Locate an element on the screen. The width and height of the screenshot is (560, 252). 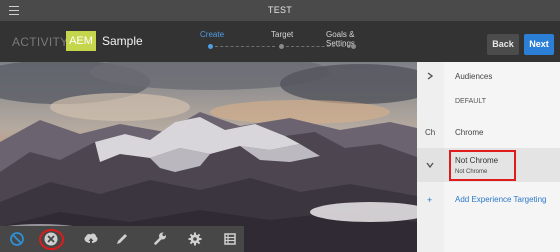
add-experience-targeting-link: Add Experience Targeting is located at coordinates (500, 199).